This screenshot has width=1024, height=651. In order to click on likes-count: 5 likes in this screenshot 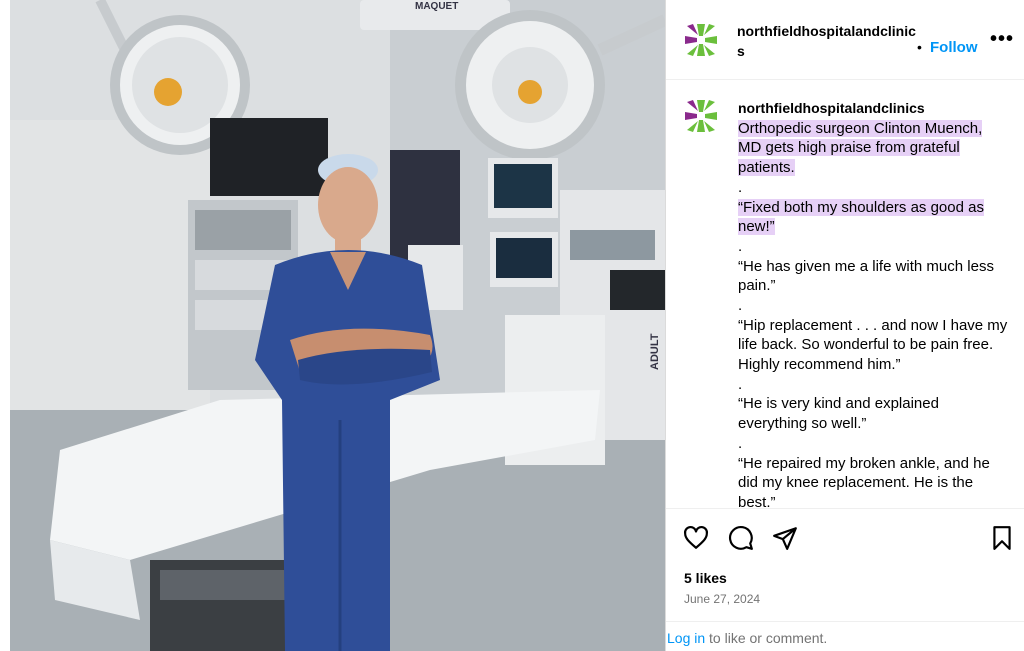, I will do `click(705, 578)`.